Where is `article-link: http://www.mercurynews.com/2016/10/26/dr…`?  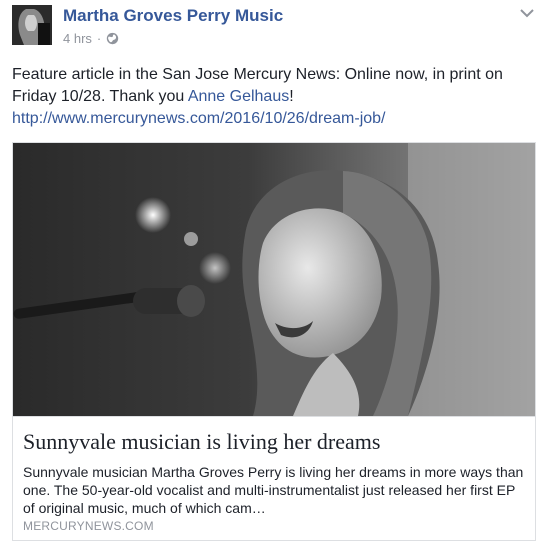
article-link: http://www.mercurynews.com/2016/10/26/dr… is located at coordinates (199, 119).